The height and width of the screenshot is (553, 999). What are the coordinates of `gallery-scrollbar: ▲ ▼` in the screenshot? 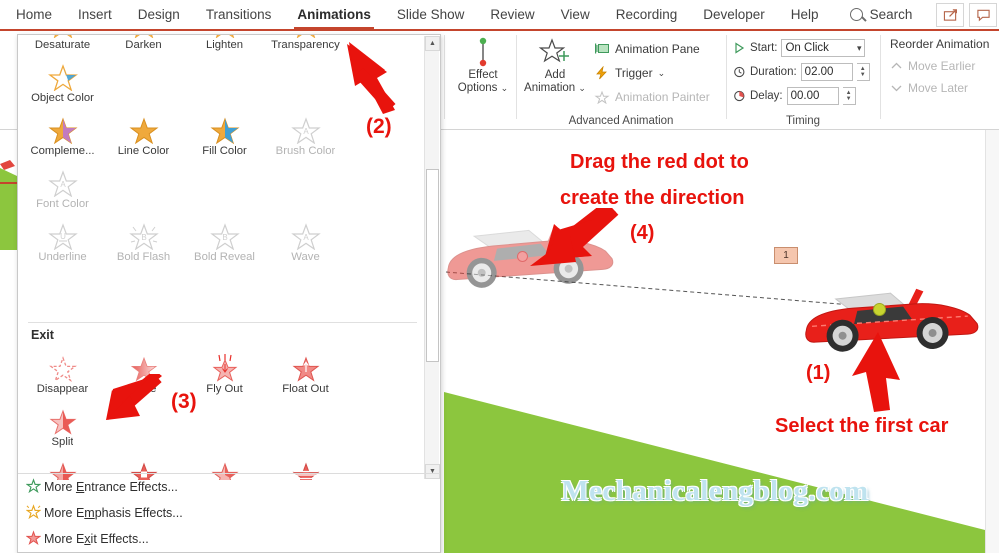 It's located at (432, 257).